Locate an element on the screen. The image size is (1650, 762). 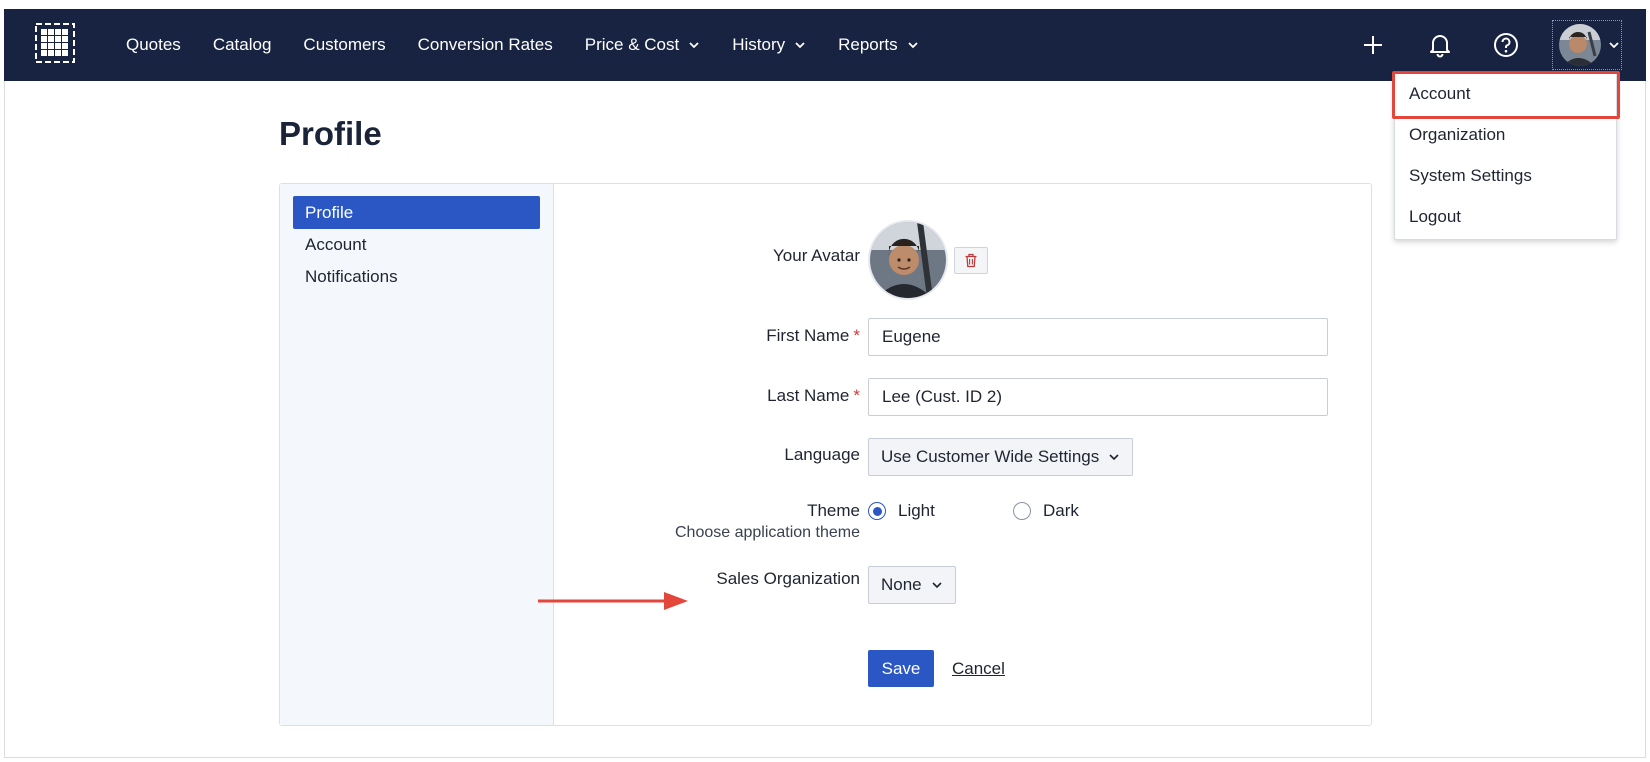
page-title: Profile is located at coordinates (330, 133).